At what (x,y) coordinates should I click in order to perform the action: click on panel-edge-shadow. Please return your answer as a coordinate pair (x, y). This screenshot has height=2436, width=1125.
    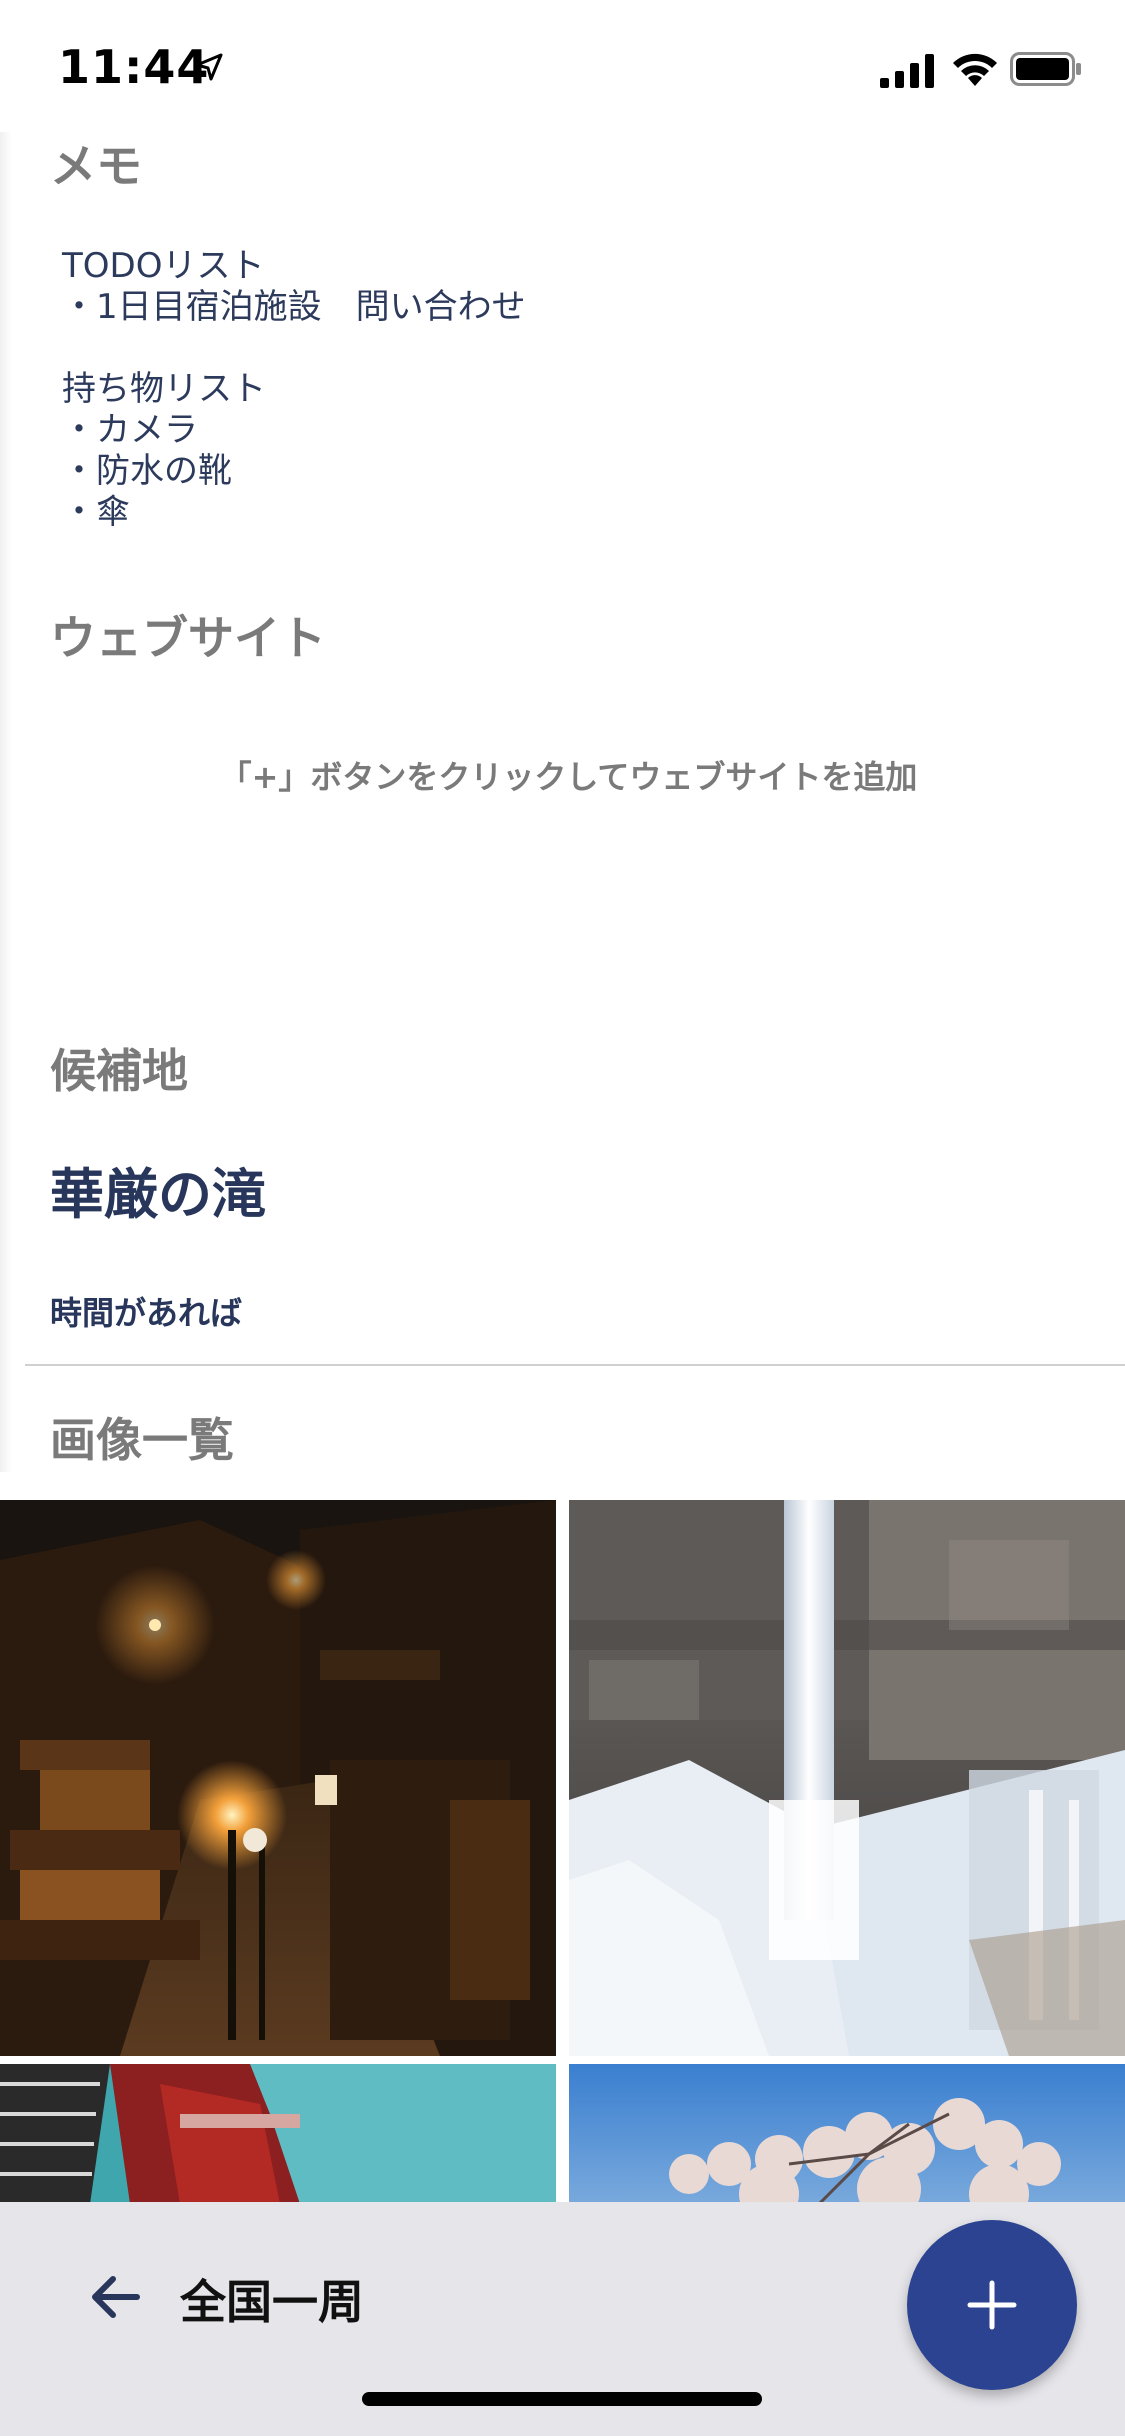
    Looking at the image, I should click on (6, 802).